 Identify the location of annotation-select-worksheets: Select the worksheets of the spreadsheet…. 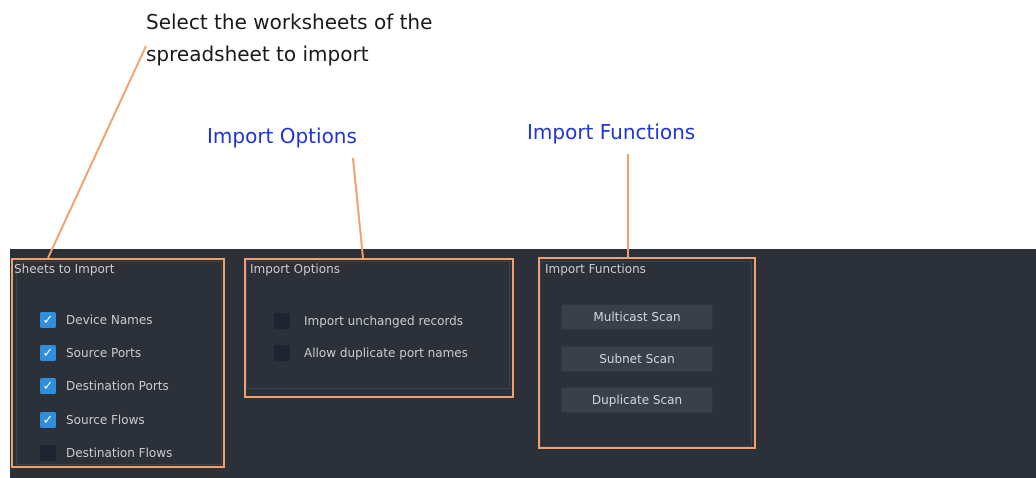
(289, 38).